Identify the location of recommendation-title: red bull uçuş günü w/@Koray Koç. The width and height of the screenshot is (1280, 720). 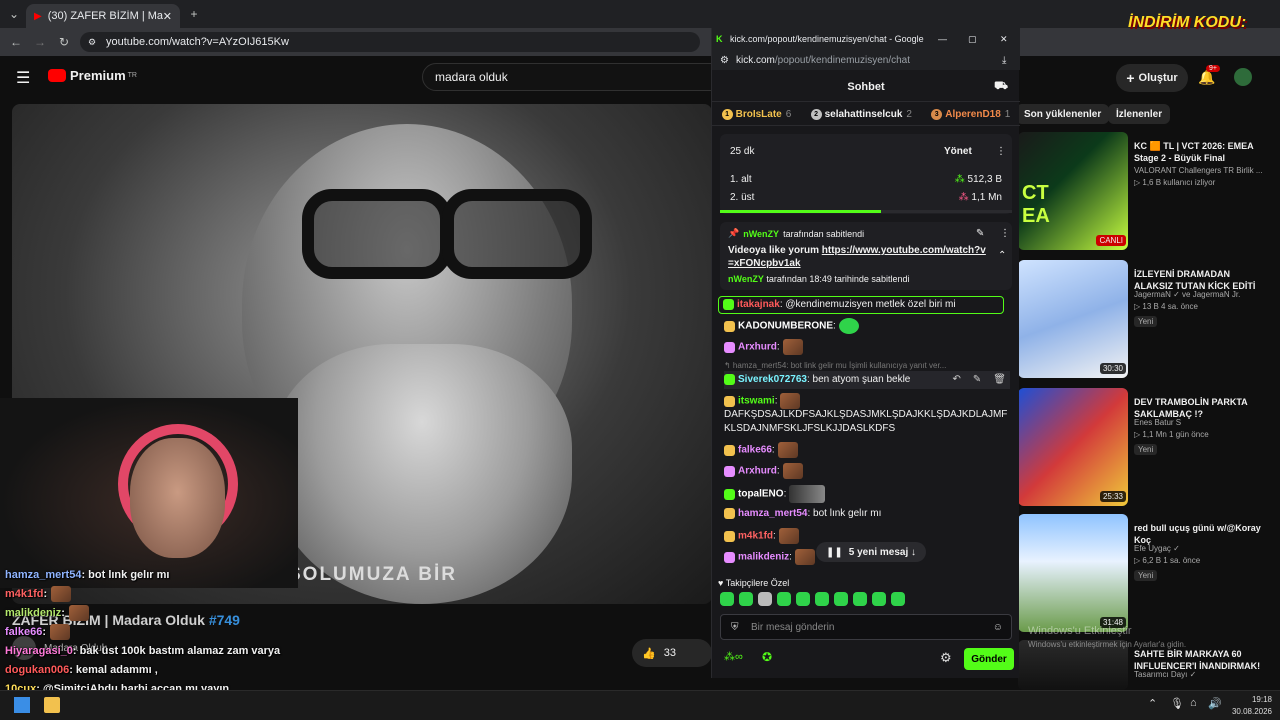
(1201, 534).